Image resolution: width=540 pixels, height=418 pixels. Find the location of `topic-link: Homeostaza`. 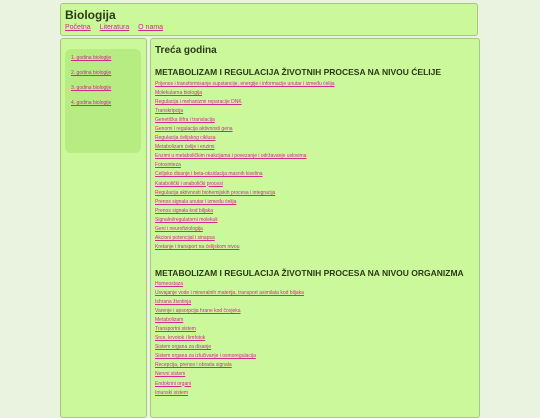

topic-link: Homeostaza is located at coordinates (315, 285).